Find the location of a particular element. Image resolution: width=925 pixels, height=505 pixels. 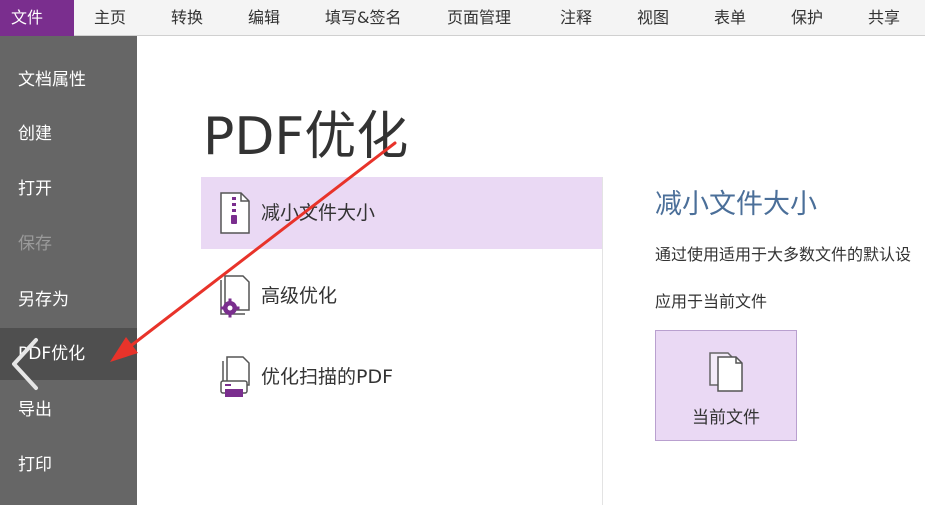

panel-divider is located at coordinates (602, 341).